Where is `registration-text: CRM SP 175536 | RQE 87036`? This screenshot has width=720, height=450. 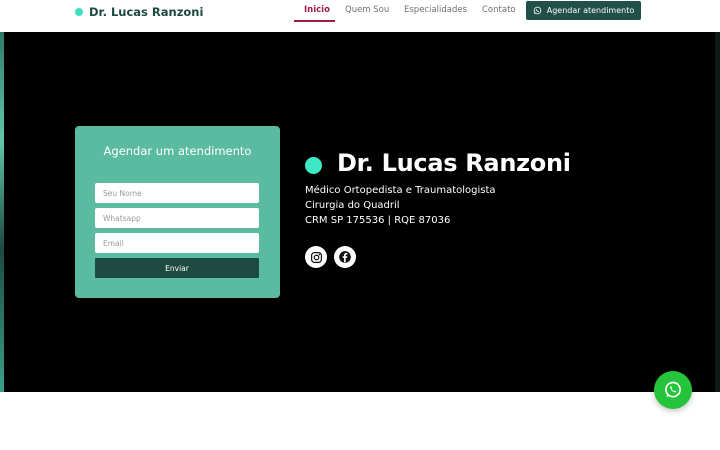 registration-text: CRM SP 175536 | RQE 87036 is located at coordinates (378, 220).